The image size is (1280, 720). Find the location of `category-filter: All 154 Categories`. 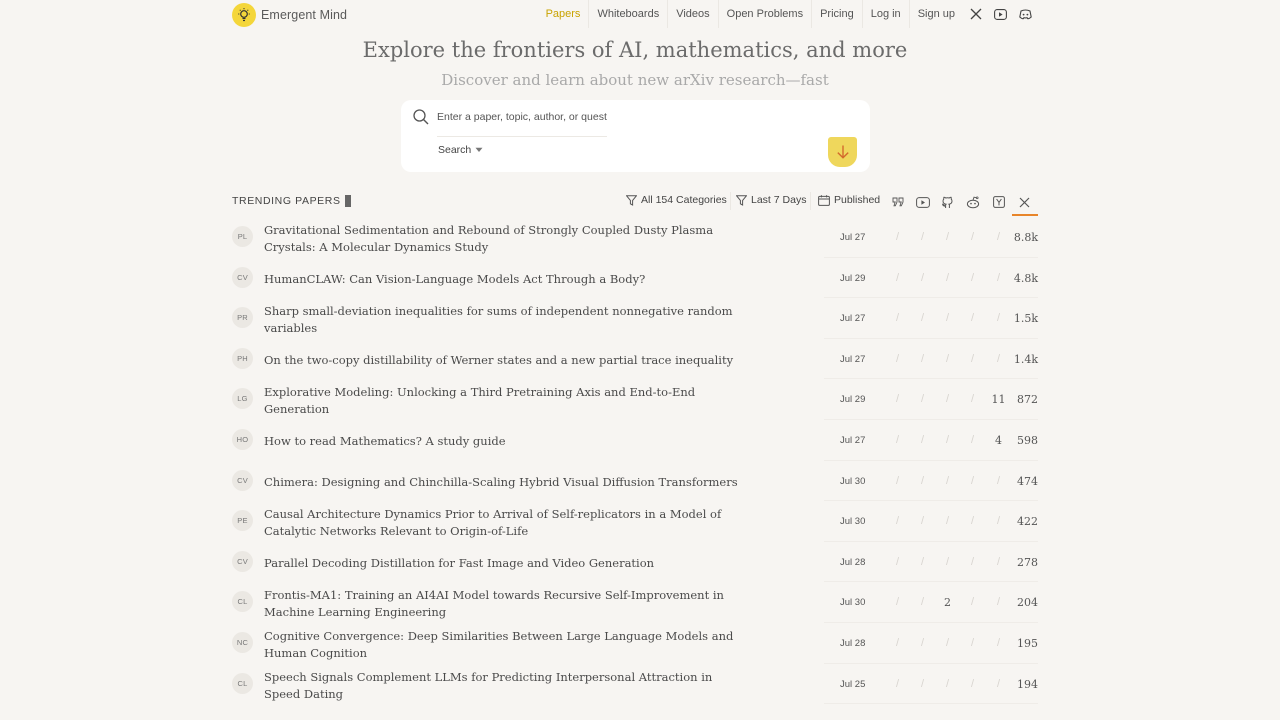

category-filter: All 154 Categories is located at coordinates (676, 200).